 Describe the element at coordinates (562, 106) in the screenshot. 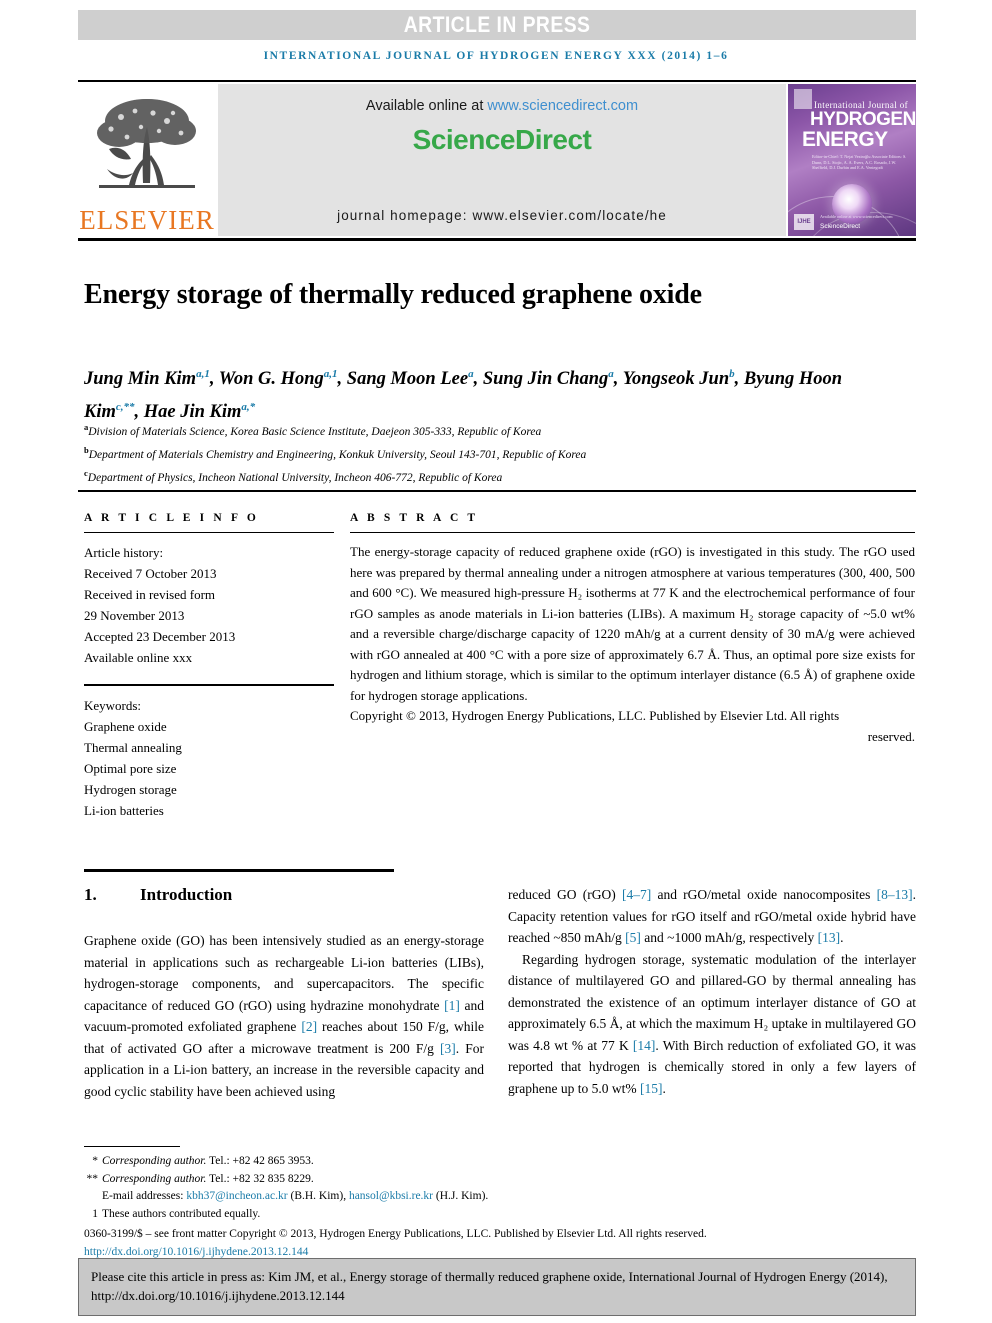

I see `sciencedirect-url-link: www.sciencedirect.com` at that location.